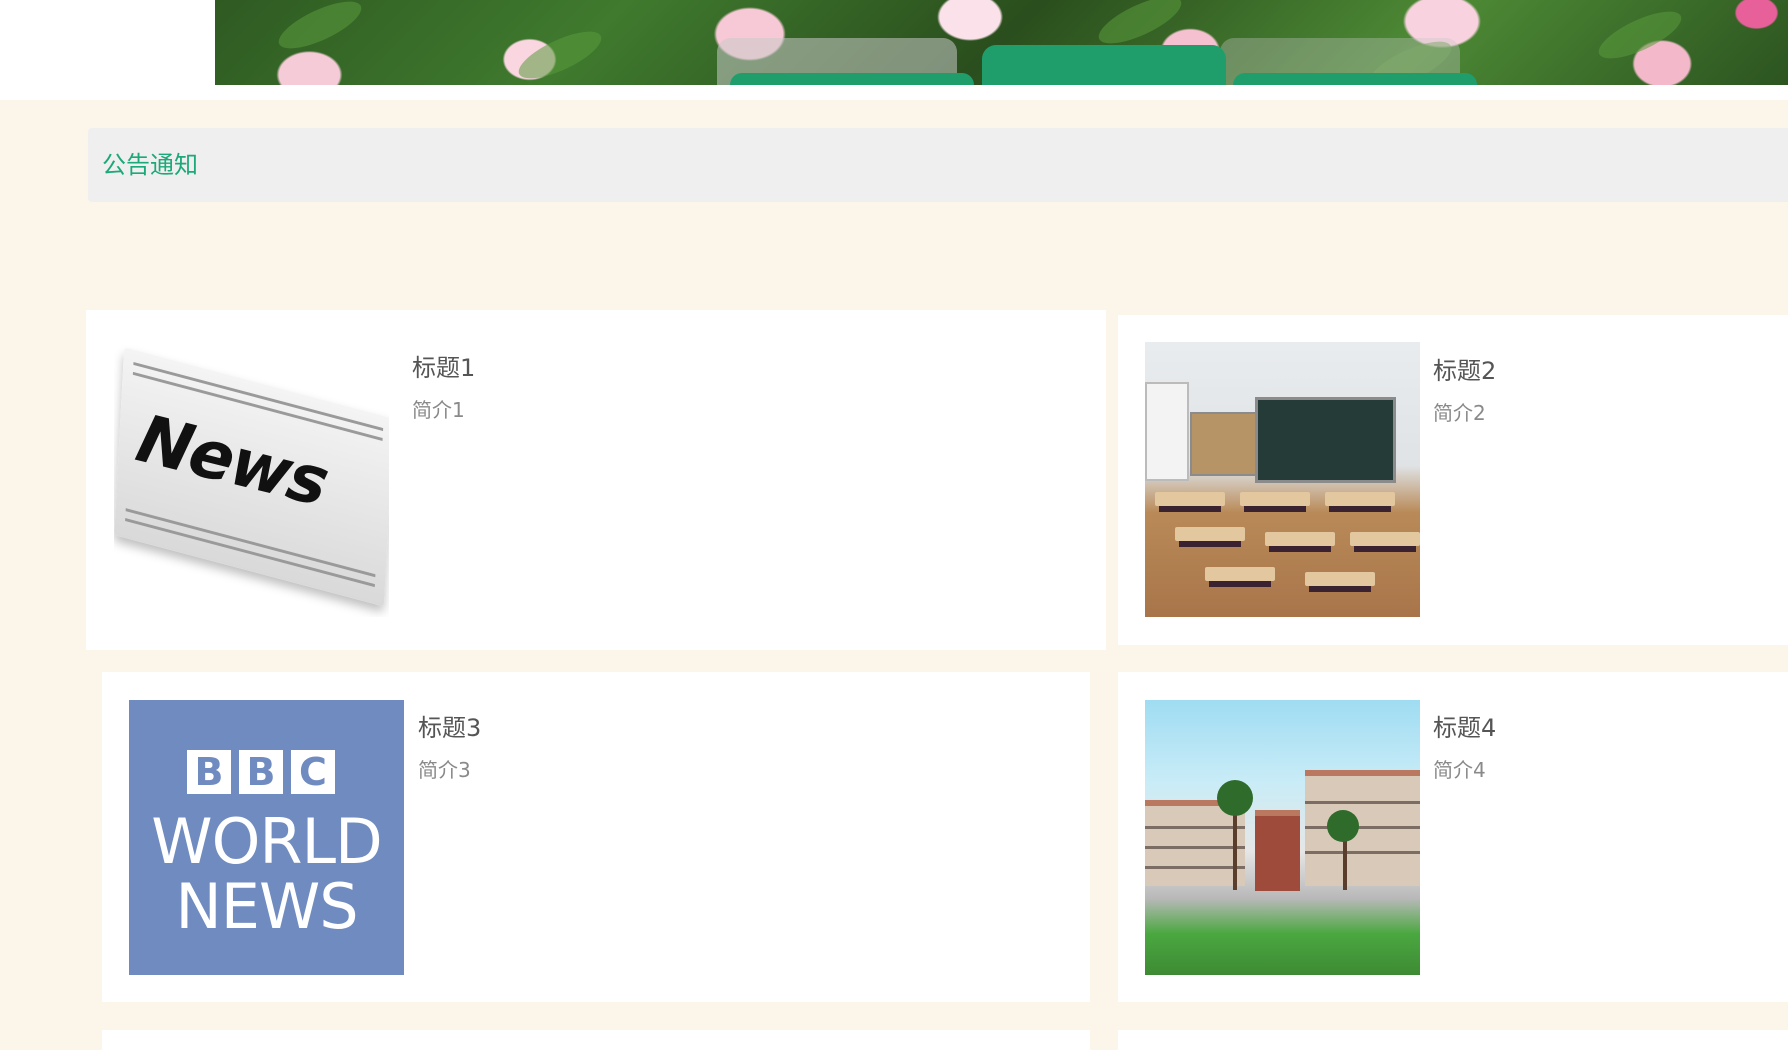 Image resolution: width=1788 pixels, height=1050 pixels. Describe the element at coordinates (1325, 440) in the screenshot. I see `chalkboard` at that location.